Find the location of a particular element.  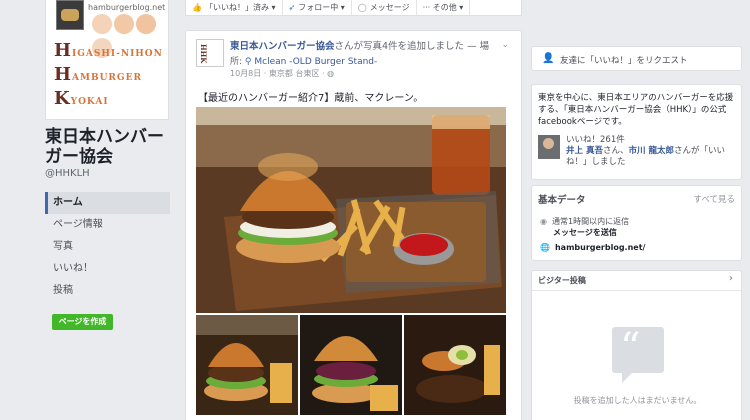

burger-logo-icon is located at coordinates (70, 15).